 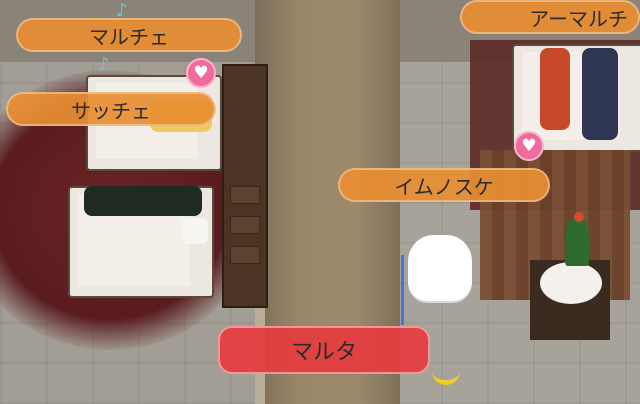 I want to click on flower, so click(x=579, y=217).